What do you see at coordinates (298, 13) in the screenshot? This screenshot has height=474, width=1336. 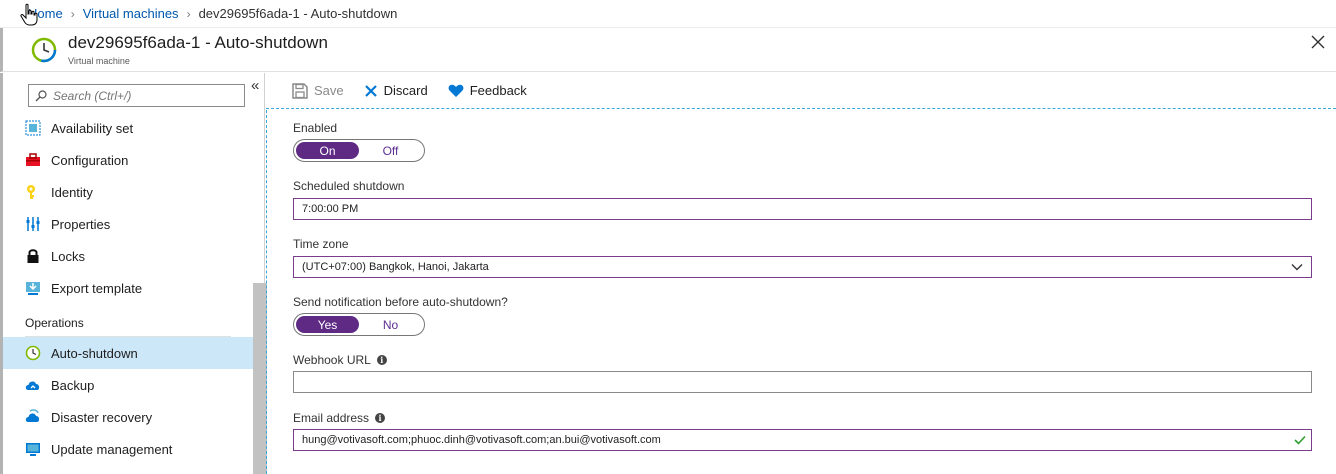 I see `breadcrumb-current: dev29695f6ada-1 - Auto-shutdown` at bounding box center [298, 13].